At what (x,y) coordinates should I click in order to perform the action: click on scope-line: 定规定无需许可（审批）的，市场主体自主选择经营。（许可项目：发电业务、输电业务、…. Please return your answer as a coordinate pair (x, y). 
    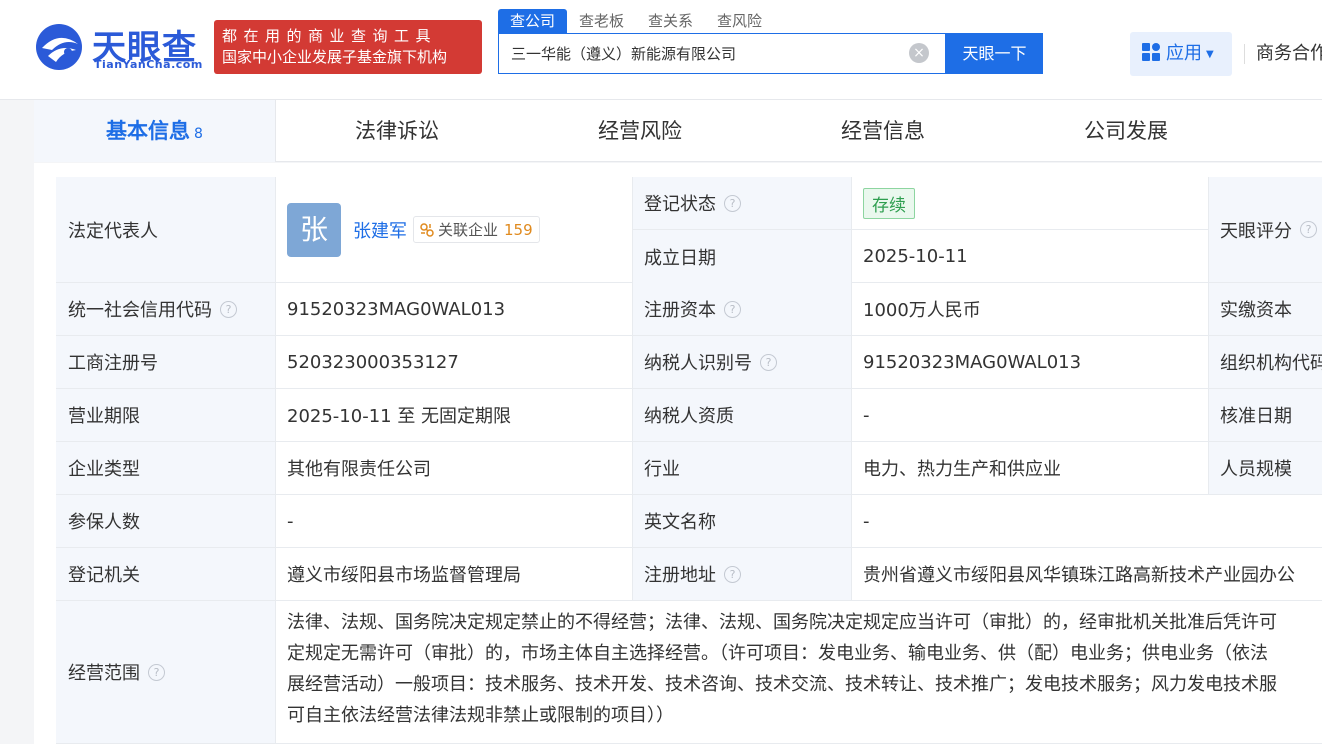
    Looking at the image, I should click on (777, 653).